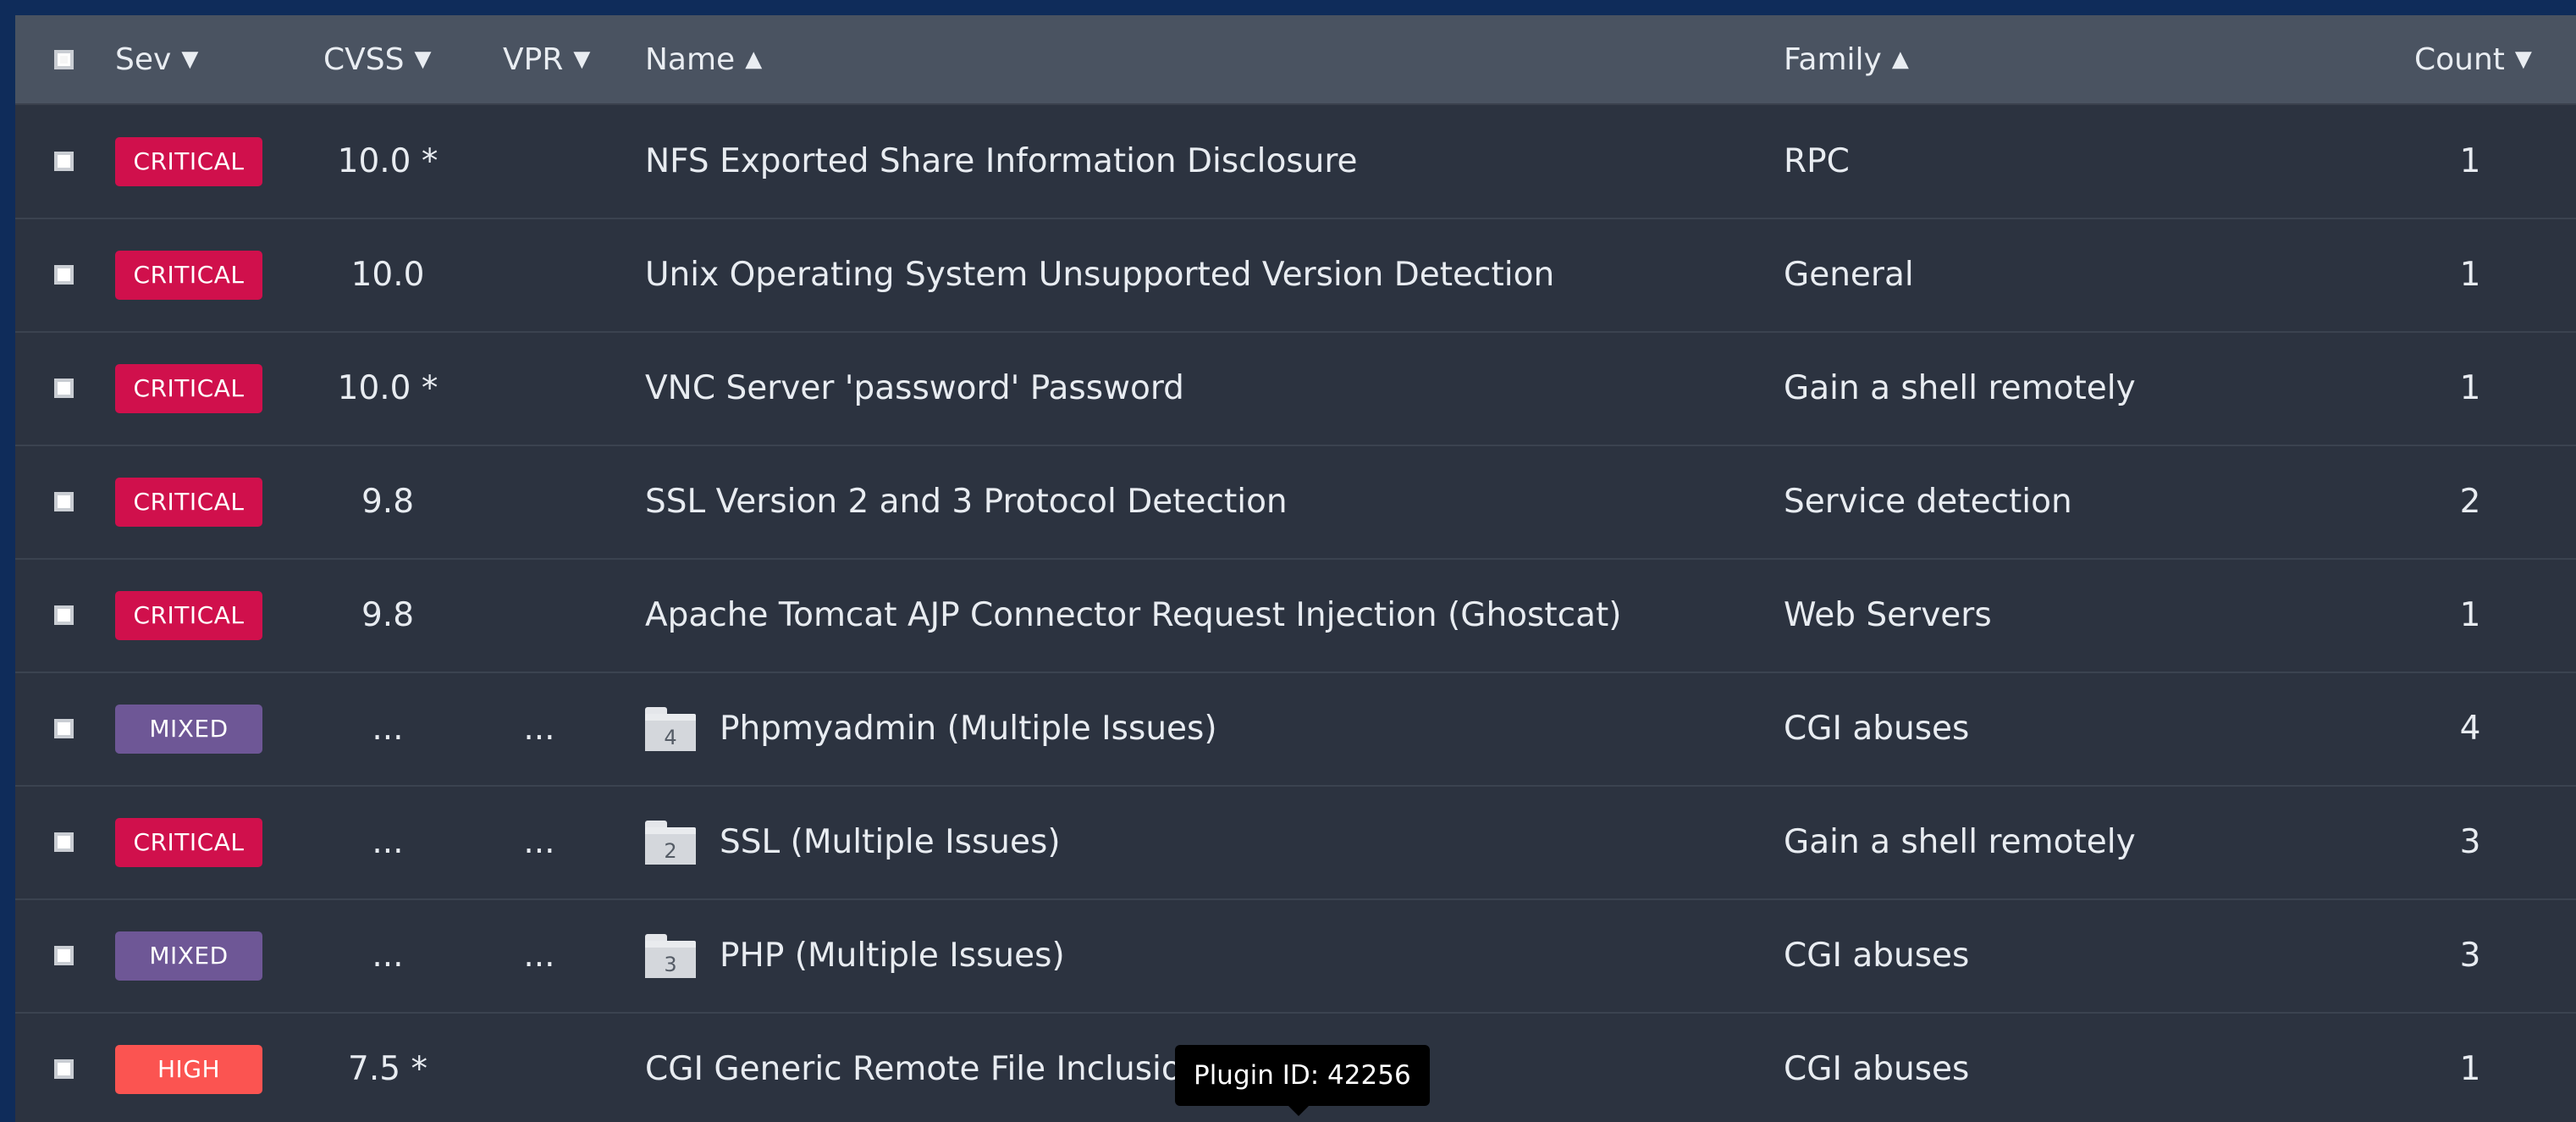 This screenshot has width=2576, height=1122. What do you see at coordinates (924, 1067) in the screenshot?
I see `plugin-name: CGI Generic Remote File Inclusion` at bounding box center [924, 1067].